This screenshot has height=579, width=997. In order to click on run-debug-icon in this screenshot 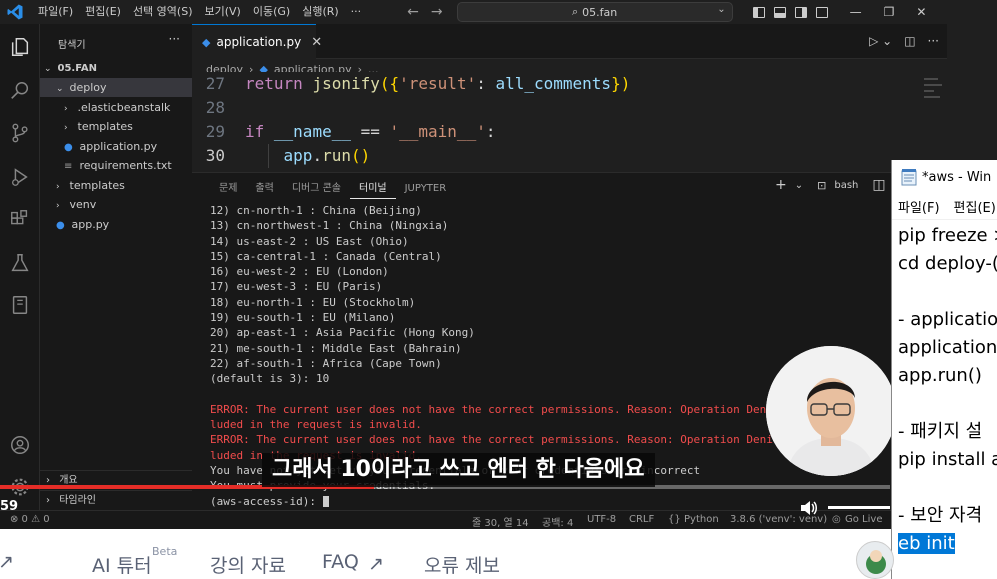, I will do `click(20, 177)`.